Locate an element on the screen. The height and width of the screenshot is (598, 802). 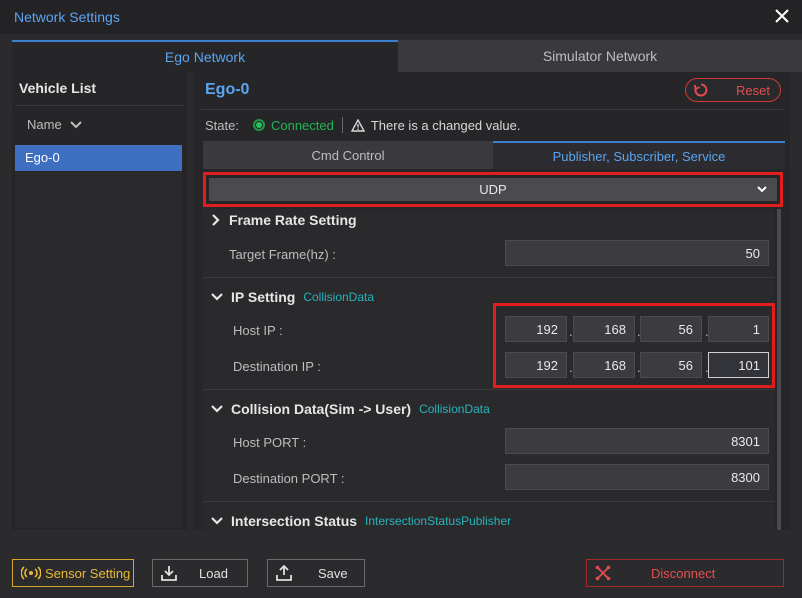
sort-header-name: Name is located at coordinates (54, 124).